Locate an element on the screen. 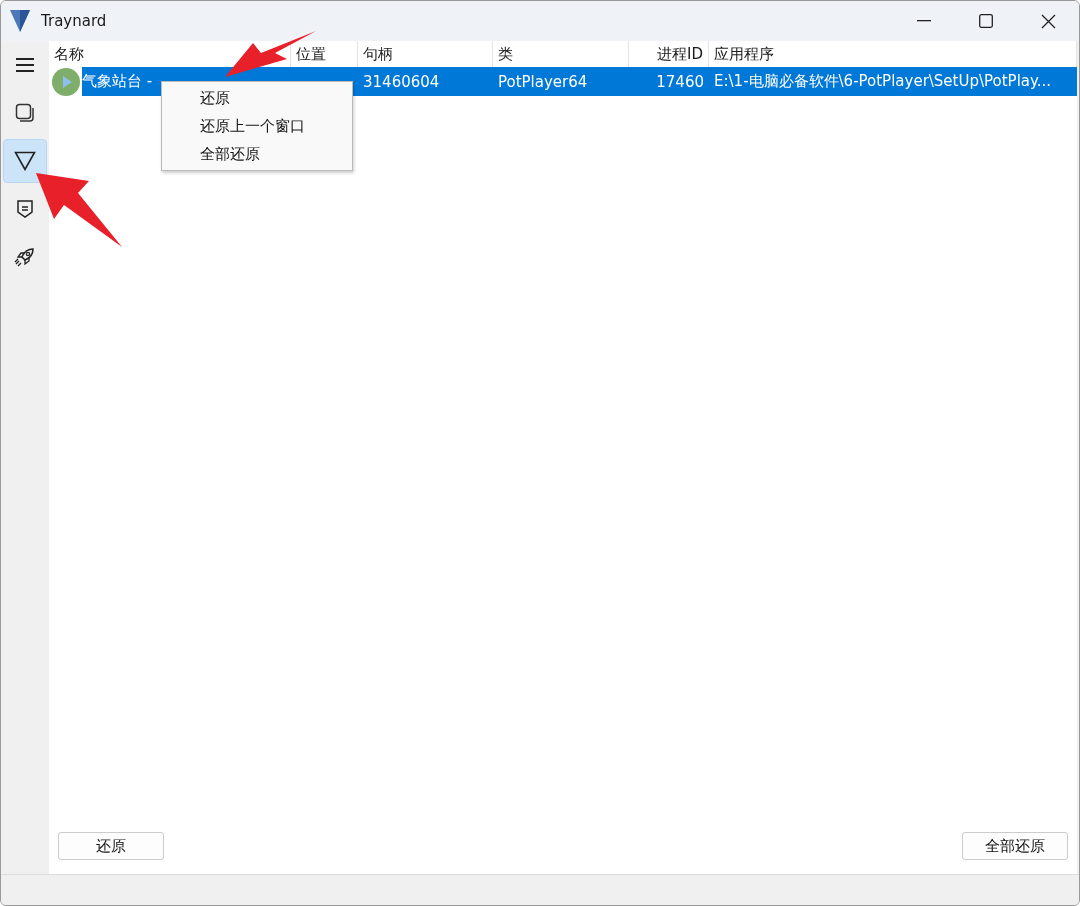  windows-icon is located at coordinates (25, 113).